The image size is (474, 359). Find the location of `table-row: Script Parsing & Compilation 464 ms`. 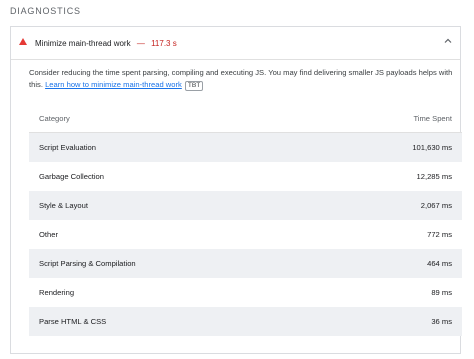

table-row: Script Parsing & Compilation 464 ms is located at coordinates (245, 263).